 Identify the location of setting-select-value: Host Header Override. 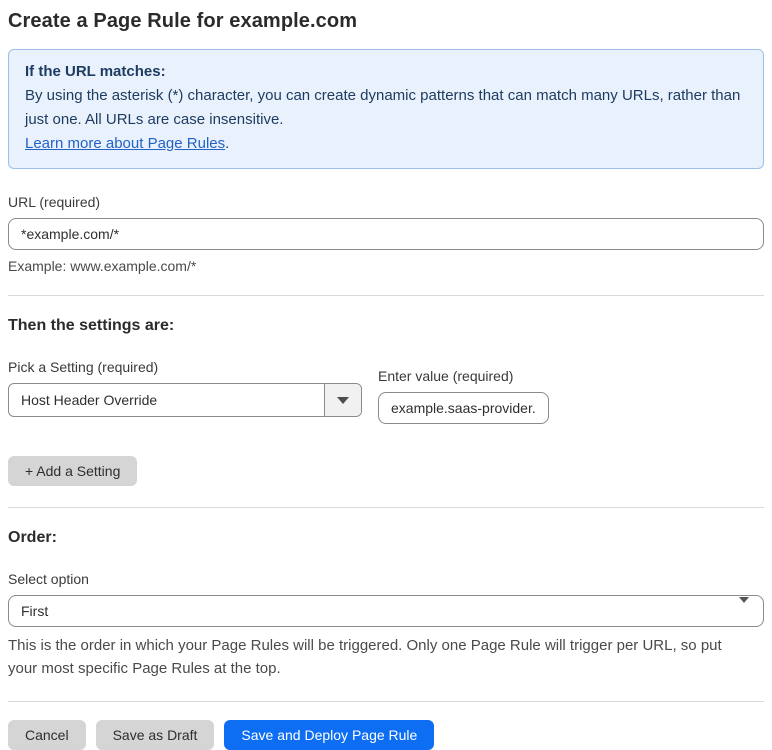
(89, 400).